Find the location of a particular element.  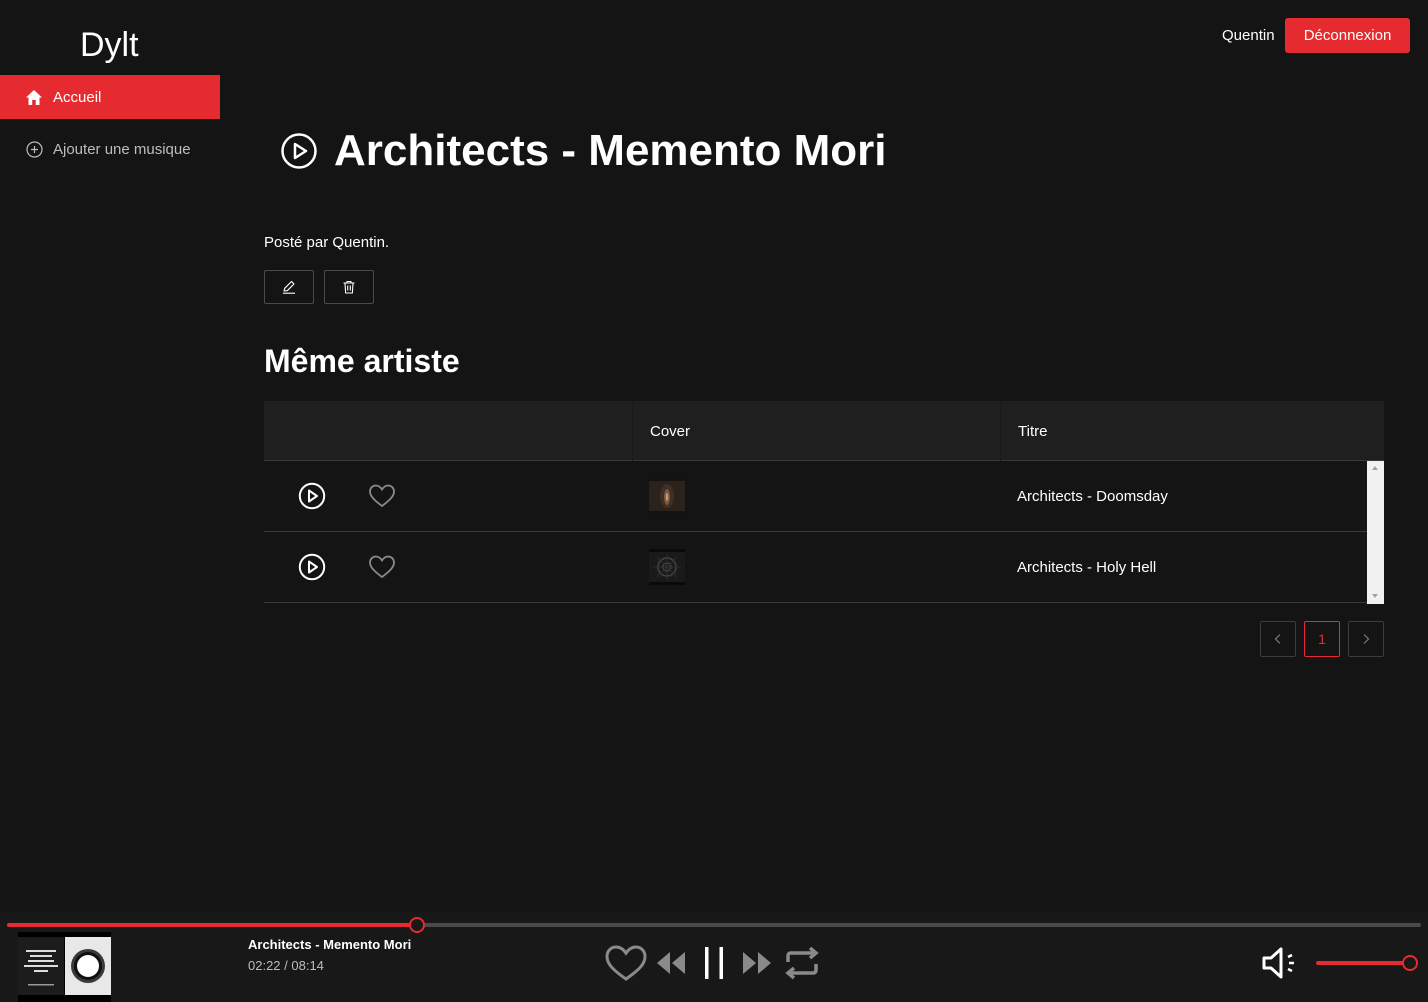

progress-slider is located at coordinates (714, 925).